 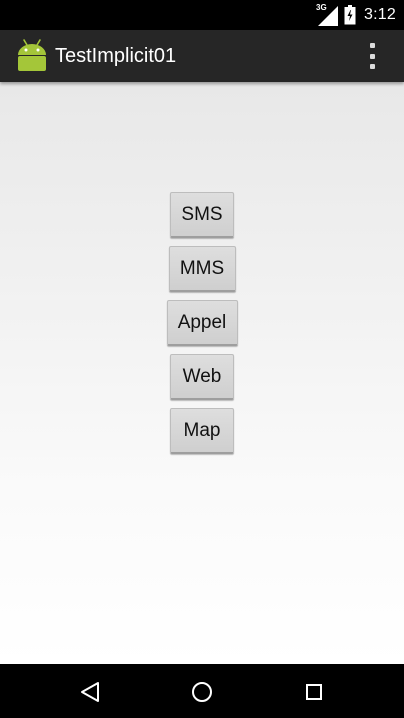 What do you see at coordinates (380, 14) in the screenshot?
I see `clock: 3:12` at bounding box center [380, 14].